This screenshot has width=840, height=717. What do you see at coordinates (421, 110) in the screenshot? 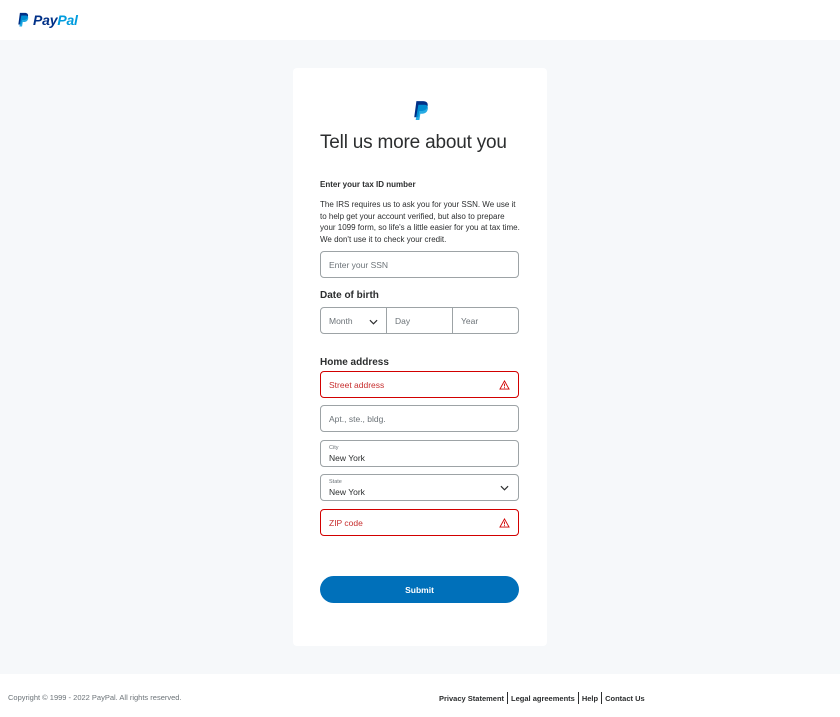
I see `paypal-card-logo-icon` at bounding box center [421, 110].